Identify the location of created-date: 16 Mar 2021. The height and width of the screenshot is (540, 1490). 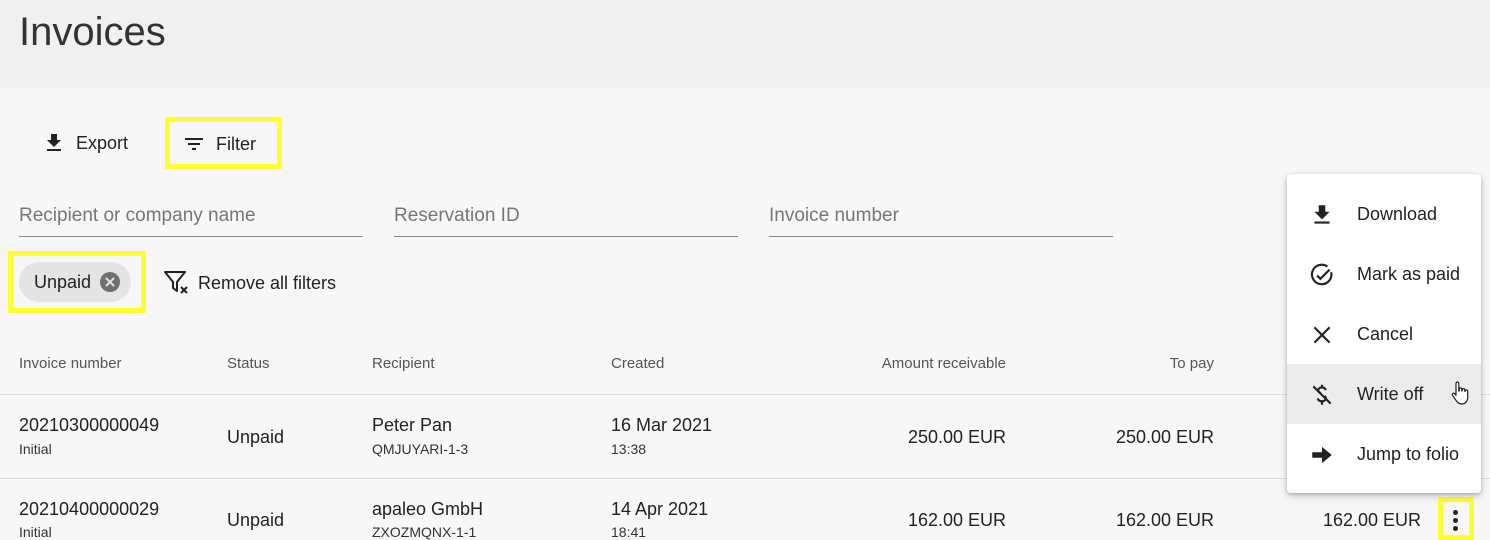
(662, 425).